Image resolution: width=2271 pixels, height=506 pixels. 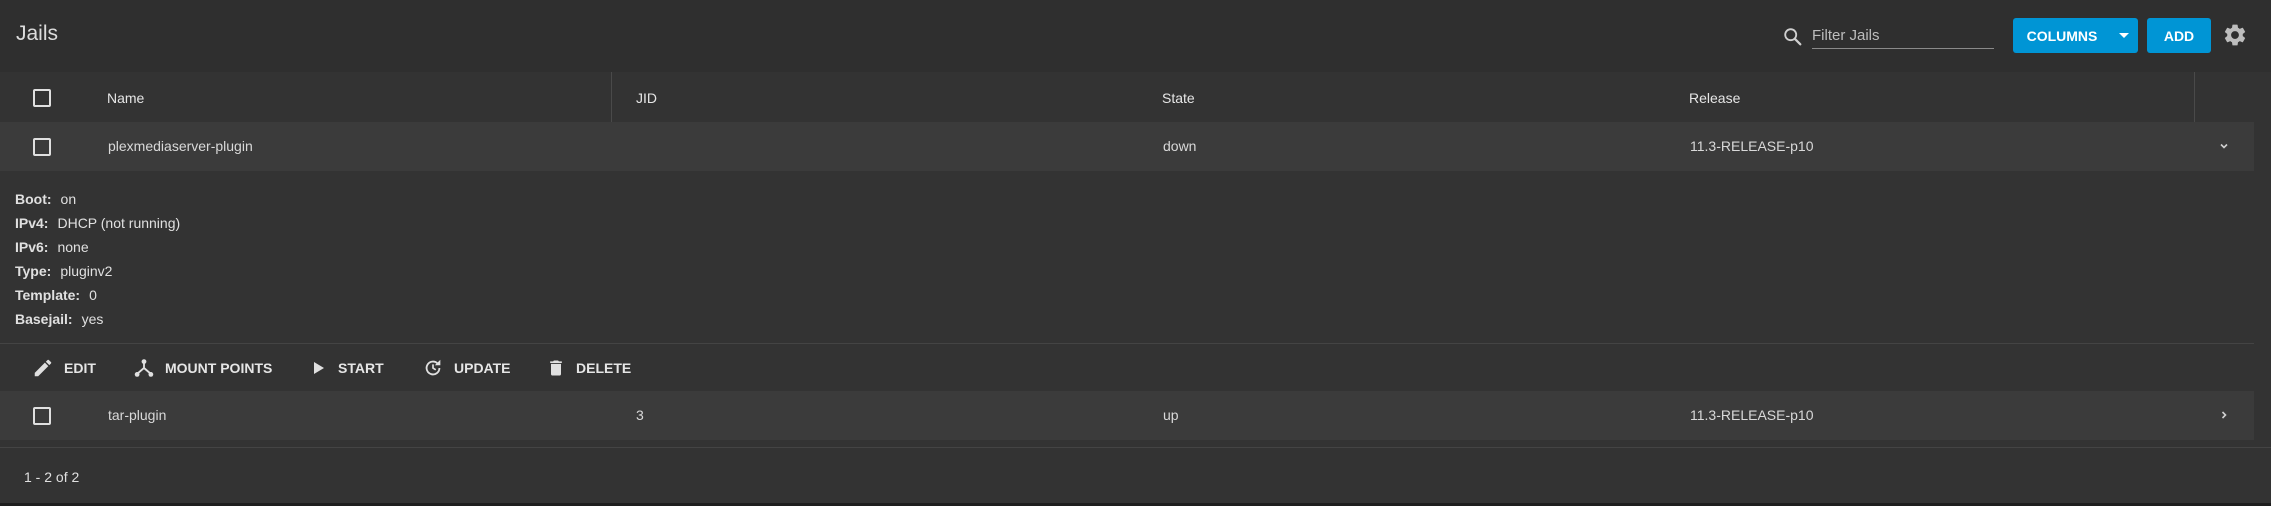 What do you see at coordinates (52, 477) in the screenshot?
I see `pagination-range: 1 - 2 of 2` at bounding box center [52, 477].